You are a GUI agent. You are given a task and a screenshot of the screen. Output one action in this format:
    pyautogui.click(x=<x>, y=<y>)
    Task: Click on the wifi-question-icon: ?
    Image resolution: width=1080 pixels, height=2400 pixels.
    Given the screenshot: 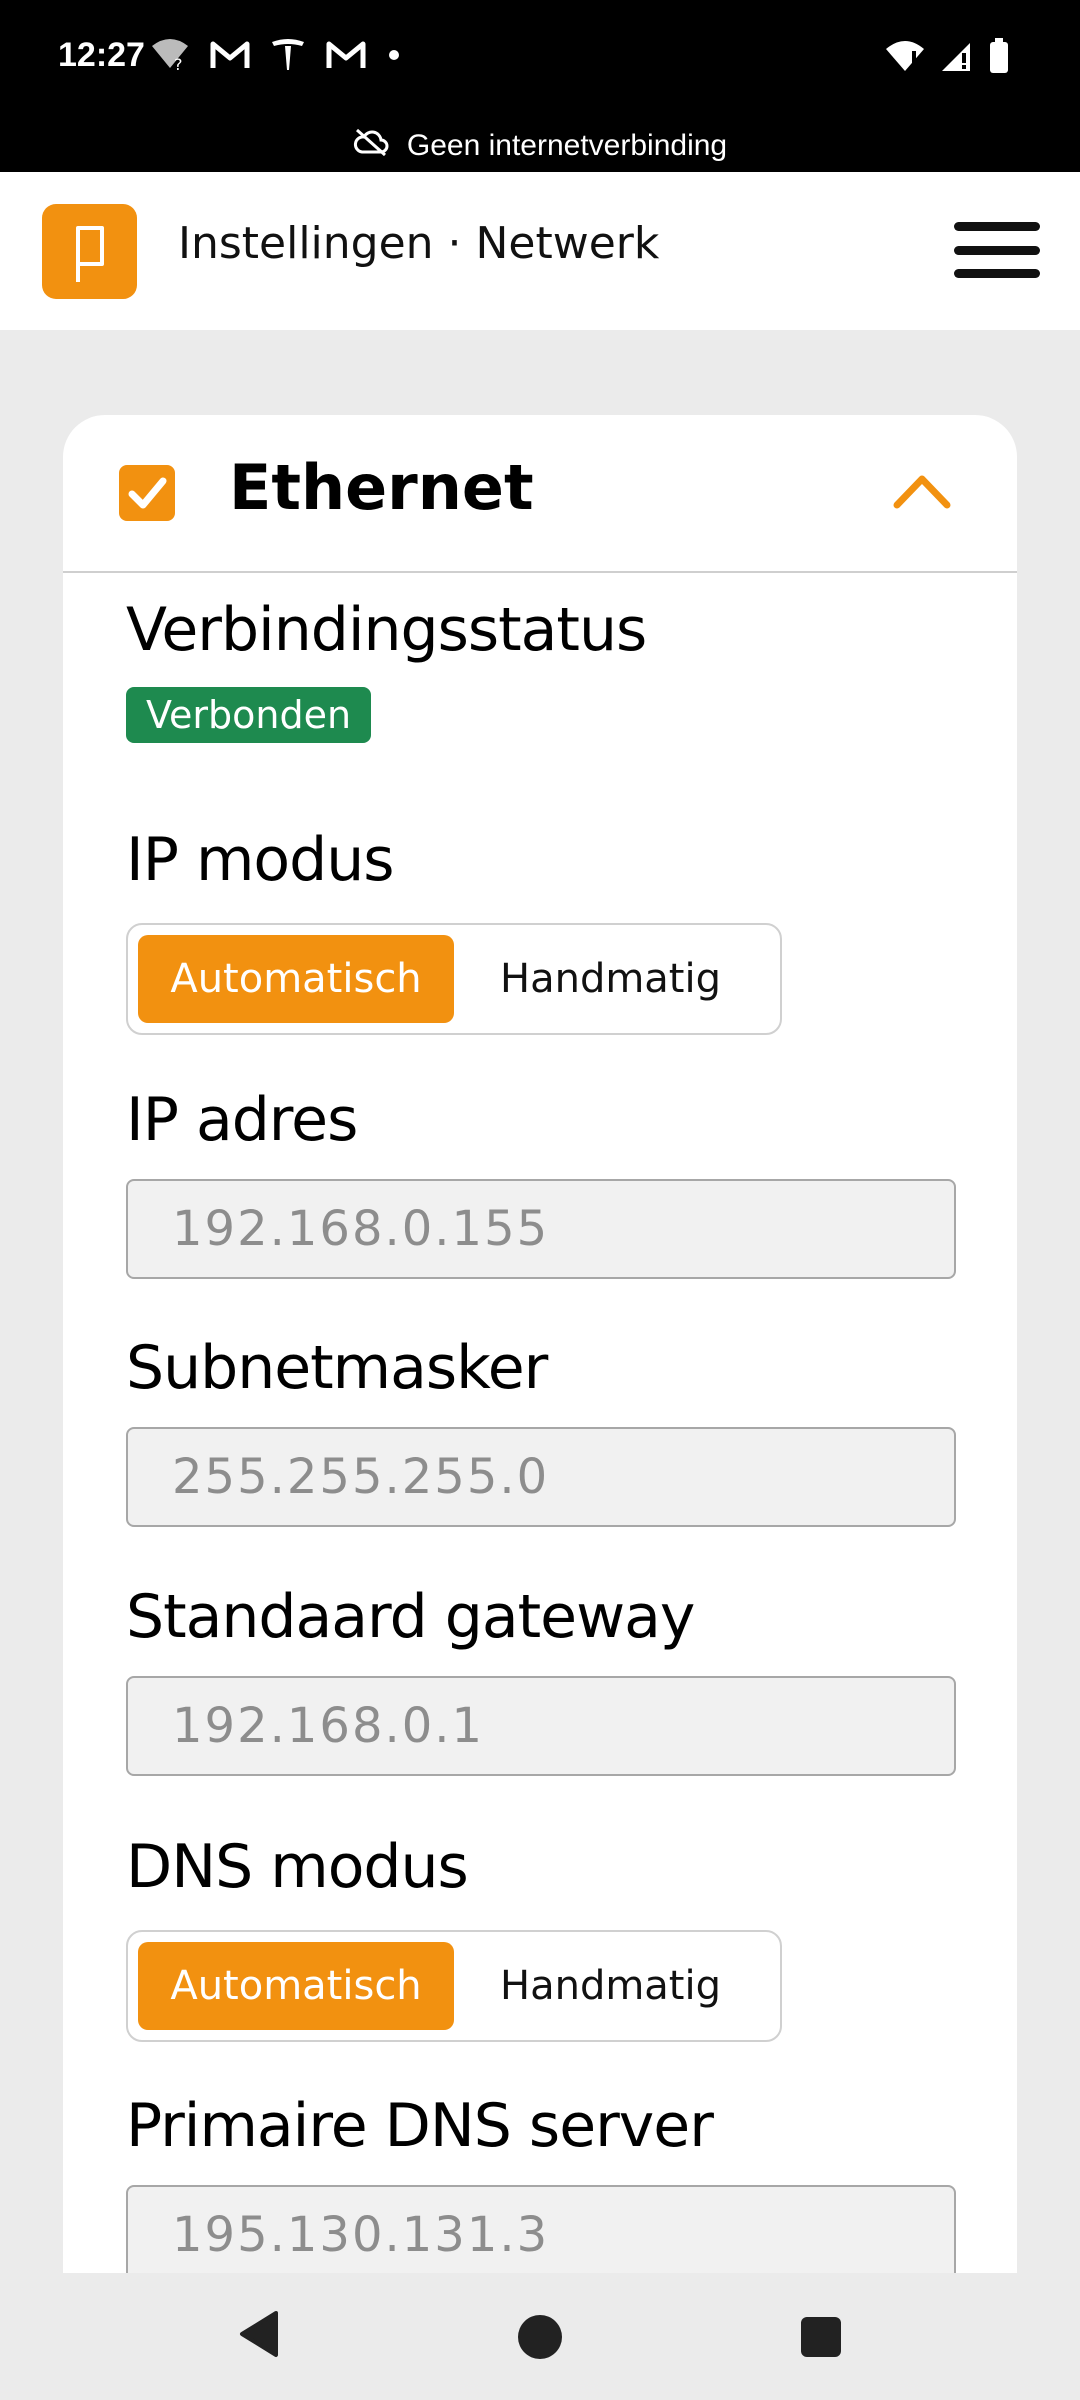 What is the action you would take?
    pyautogui.click(x=170, y=55)
    